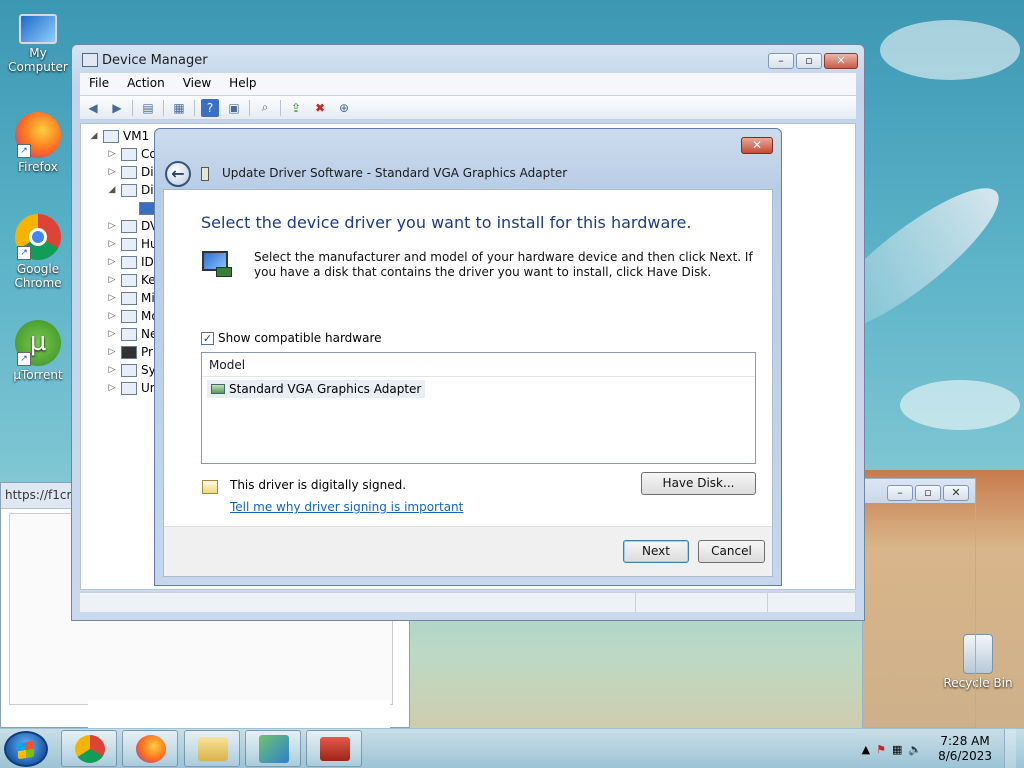  Describe the element at coordinates (656, 551) in the screenshot. I see `next-button: Next` at that location.